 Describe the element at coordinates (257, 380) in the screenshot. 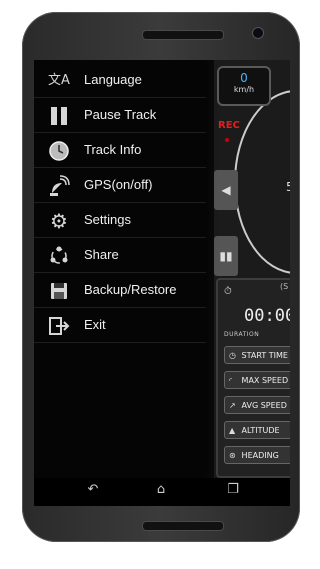

I see `stat-max-speed: ◜ MAX SPEED` at that location.